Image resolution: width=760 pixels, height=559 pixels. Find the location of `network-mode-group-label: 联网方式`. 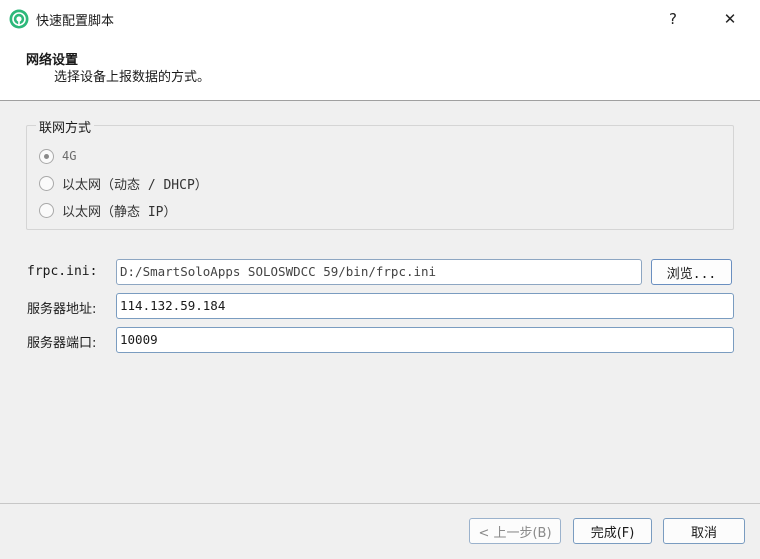

network-mode-group-label: 联网方式 is located at coordinates (65, 126).